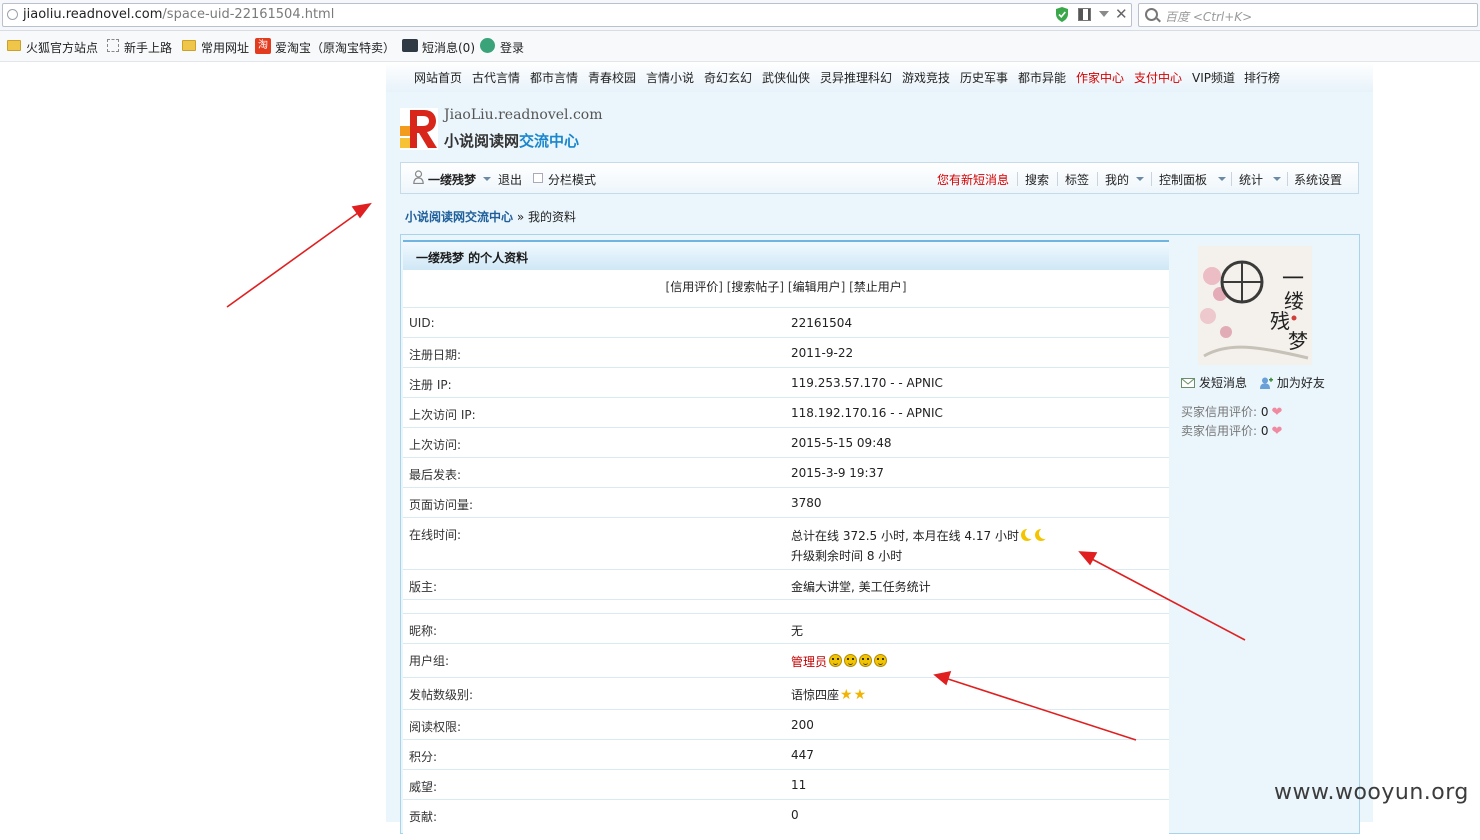 The height and width of the screenshot is (840, 1480). I want to click on search-link: 搜索, so click(1037, 179).